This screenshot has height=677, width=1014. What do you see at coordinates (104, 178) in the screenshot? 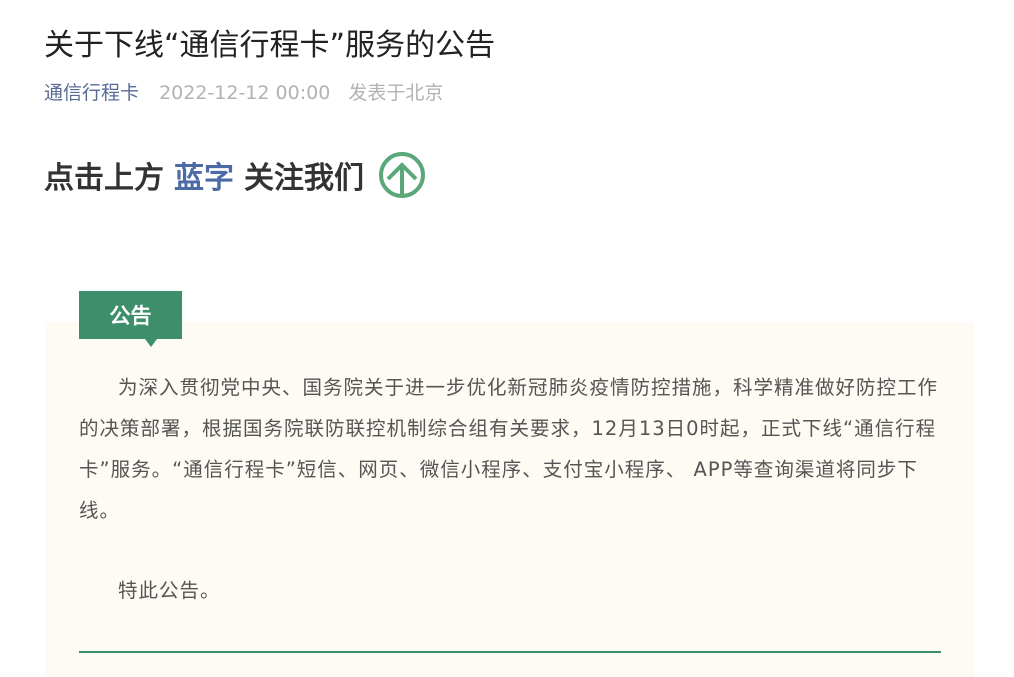
I see `follow-prefix: 点击上方` at bounding box center [104, 178].